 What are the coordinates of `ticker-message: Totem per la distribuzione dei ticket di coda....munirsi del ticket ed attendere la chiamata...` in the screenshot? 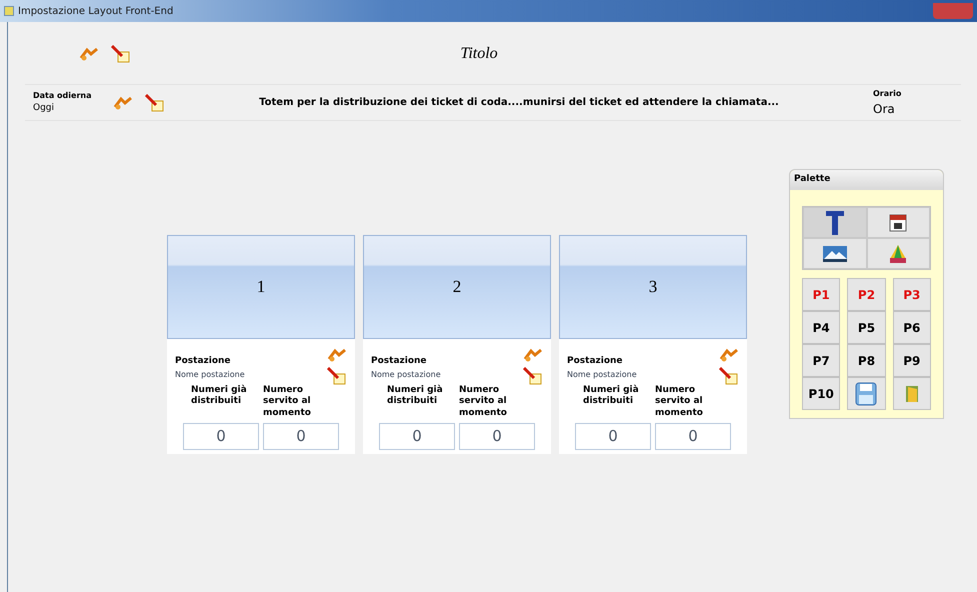 It's located at (519, 103).